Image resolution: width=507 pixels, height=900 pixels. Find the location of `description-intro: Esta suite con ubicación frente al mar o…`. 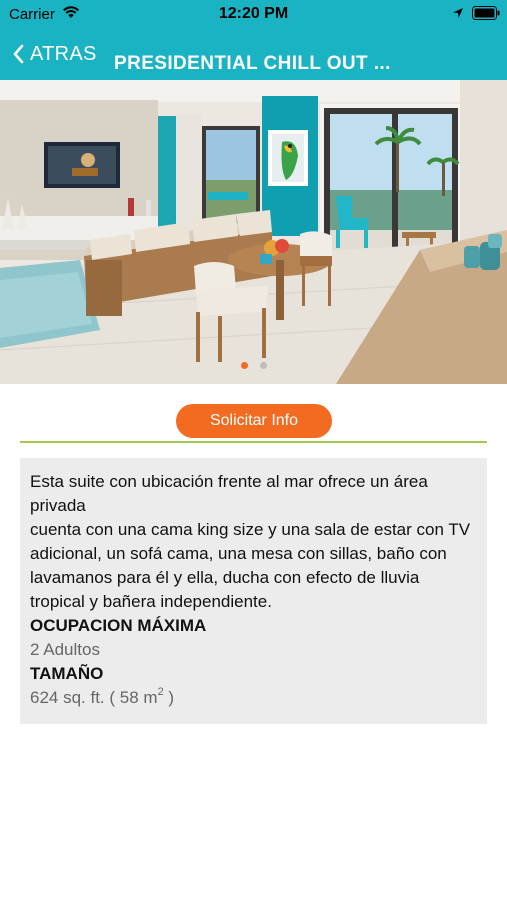

description-intro: Esta suite con ubicación frente al mar o… is located at coordinates (229, 493).